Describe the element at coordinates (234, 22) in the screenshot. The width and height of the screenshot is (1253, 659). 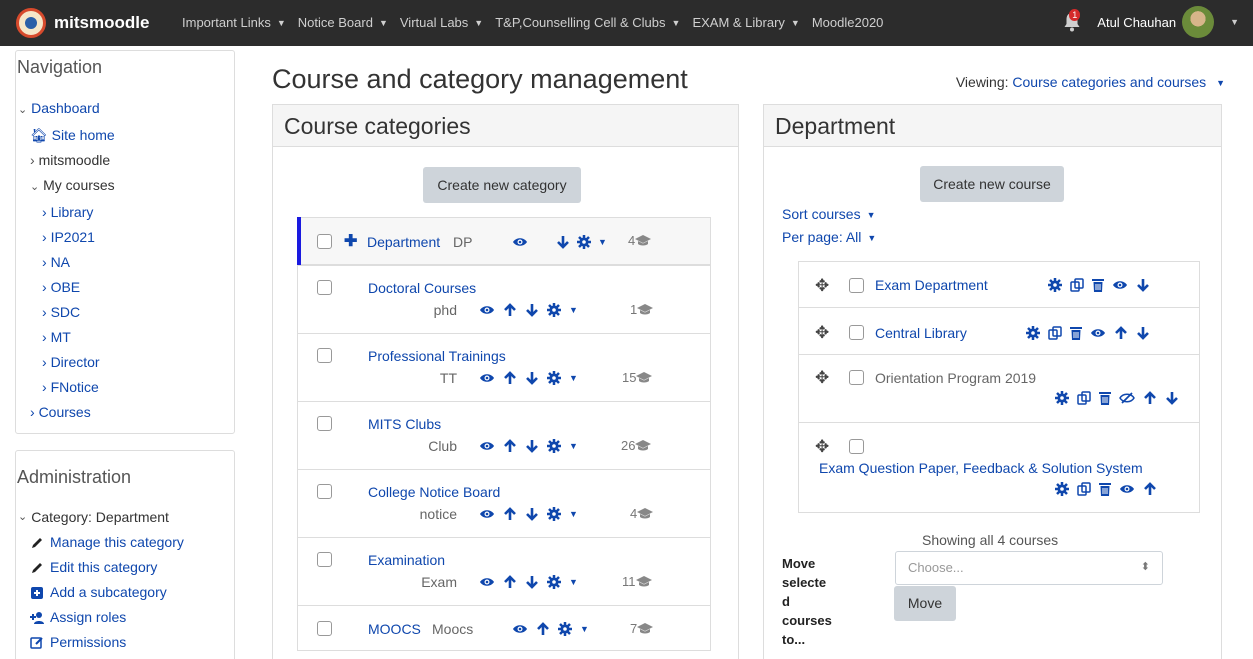
I see `menu-important-links: Important Links ▼` at that location.